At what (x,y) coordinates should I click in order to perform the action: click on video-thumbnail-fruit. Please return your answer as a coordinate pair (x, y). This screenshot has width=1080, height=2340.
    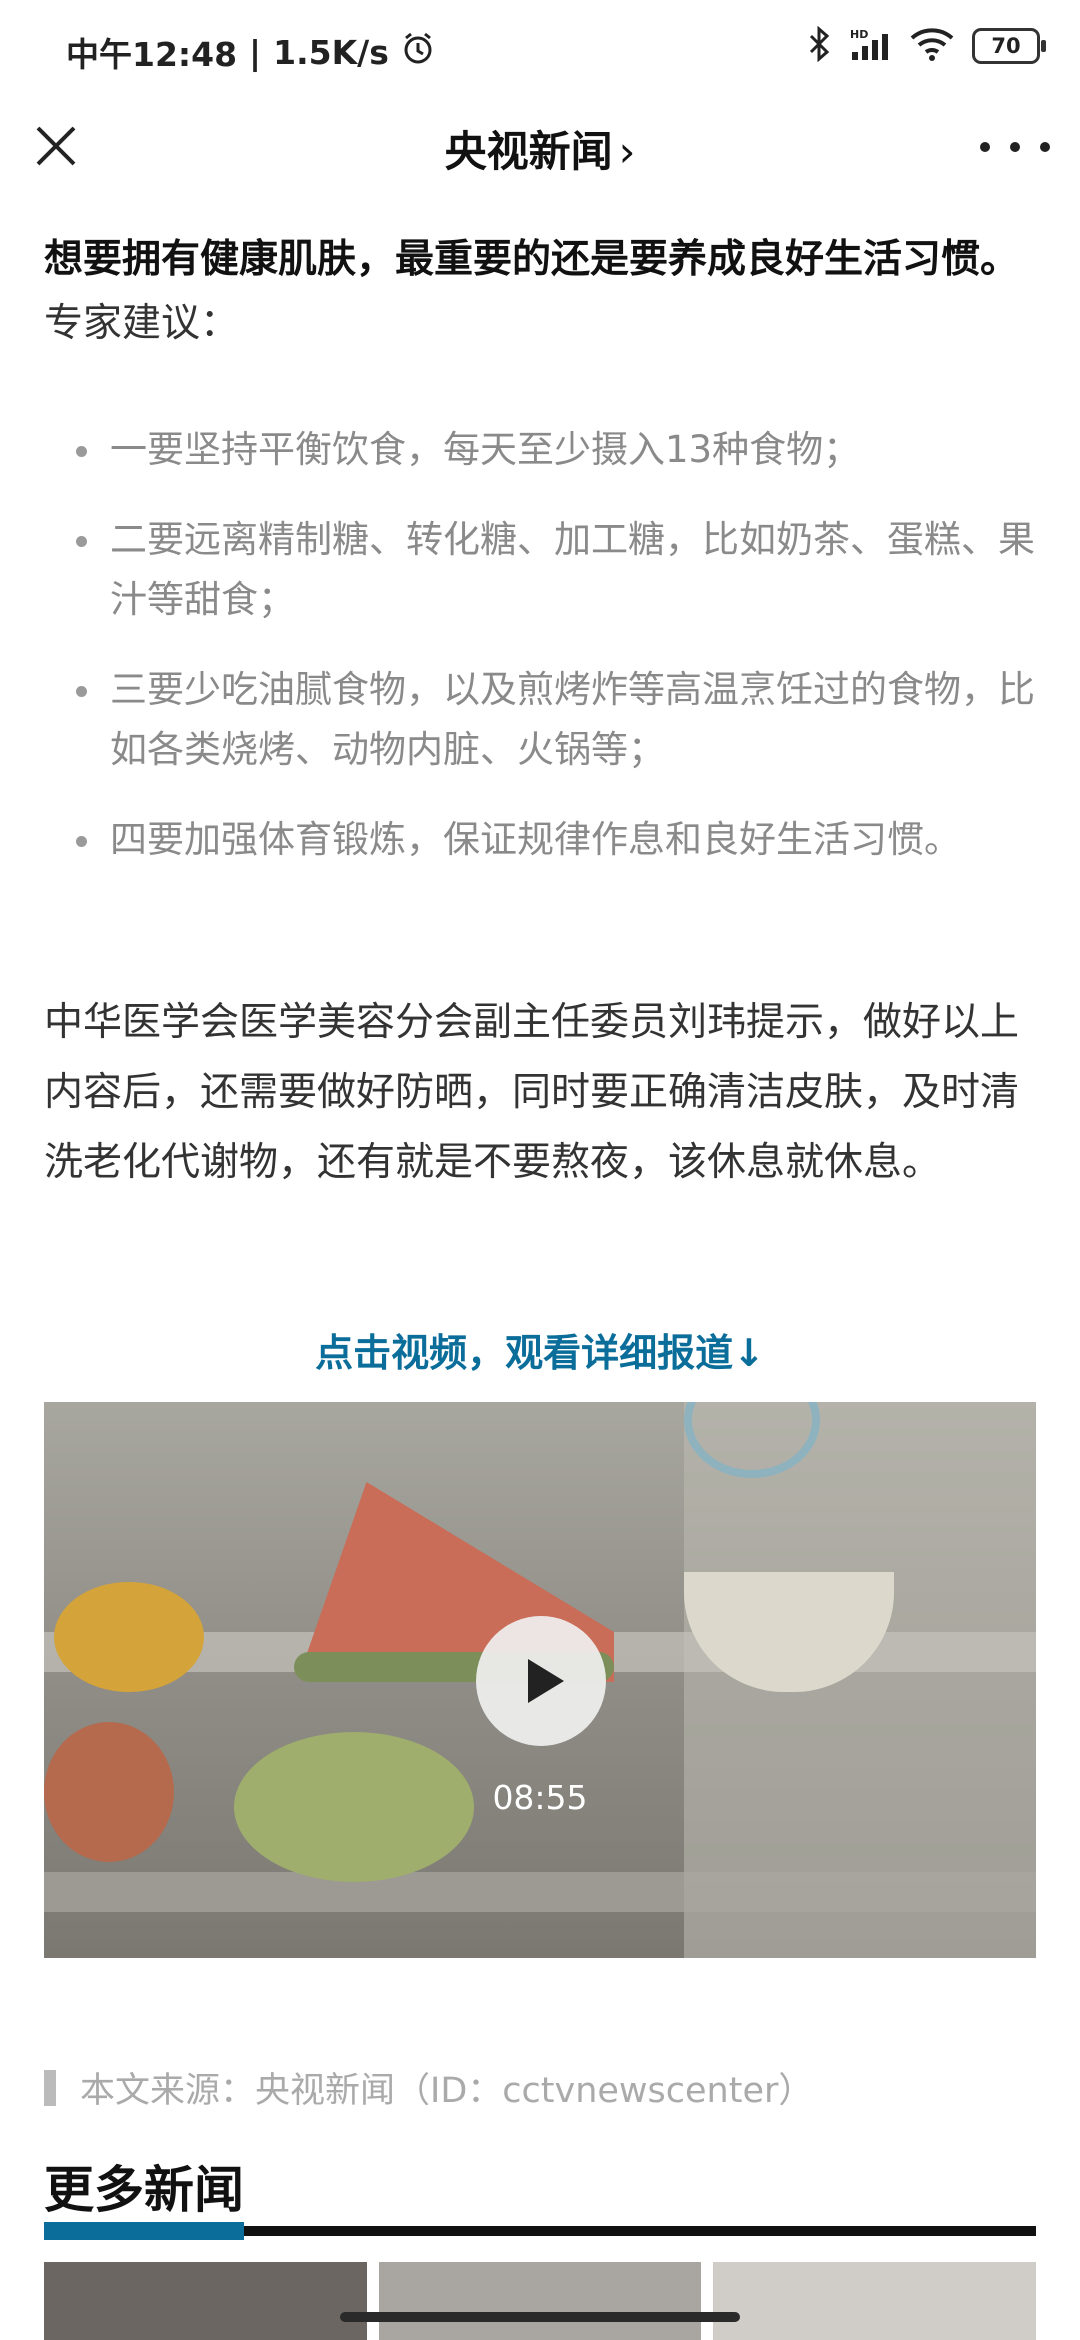
    Looking at the image, I should click on (129, 1637).